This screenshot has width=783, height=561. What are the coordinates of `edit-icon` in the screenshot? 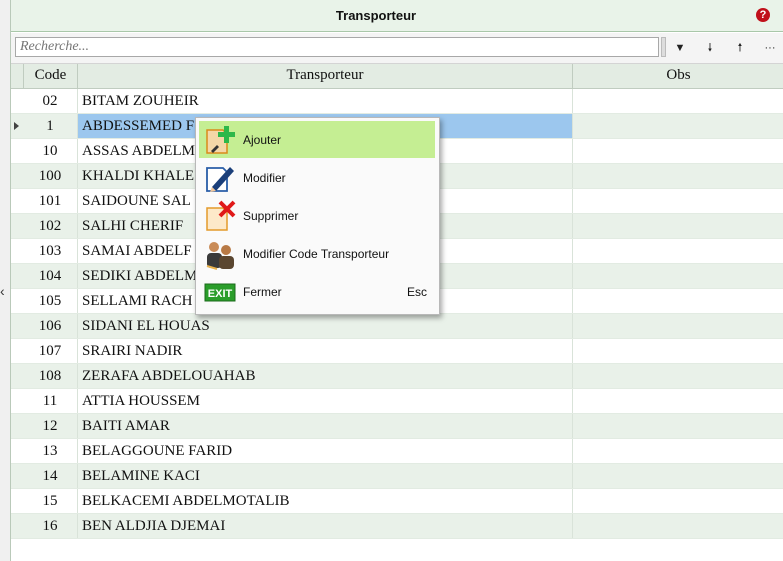 It's located at (220, 179).